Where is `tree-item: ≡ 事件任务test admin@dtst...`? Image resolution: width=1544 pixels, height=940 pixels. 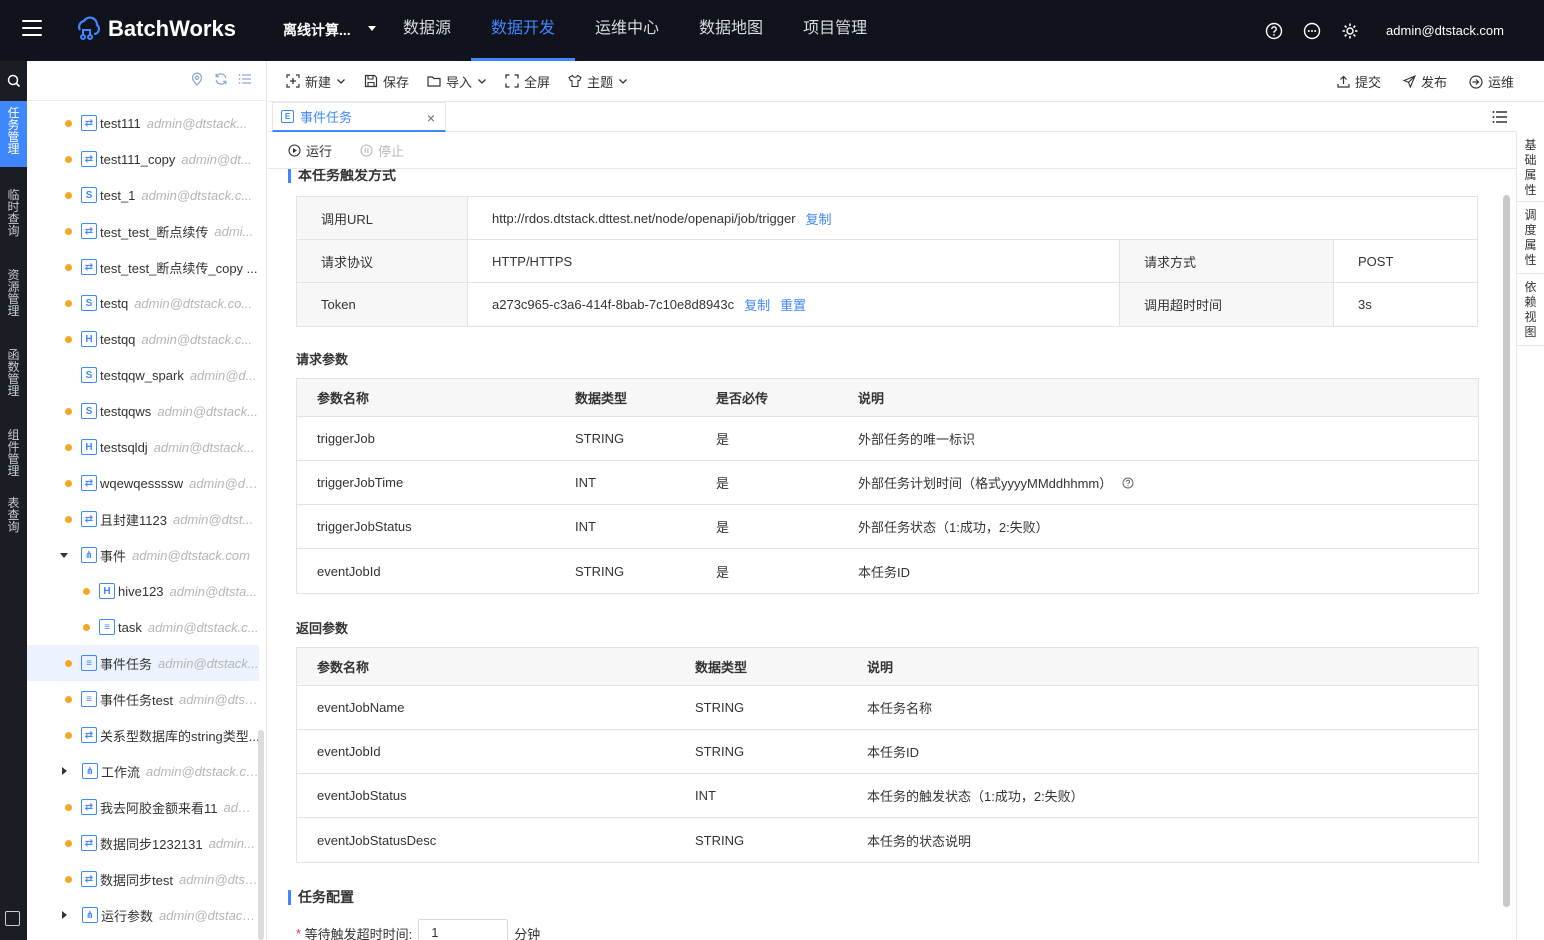 tree-item: ≡ 事件任务test admin@dtst... is located at coordinates (143, 699).